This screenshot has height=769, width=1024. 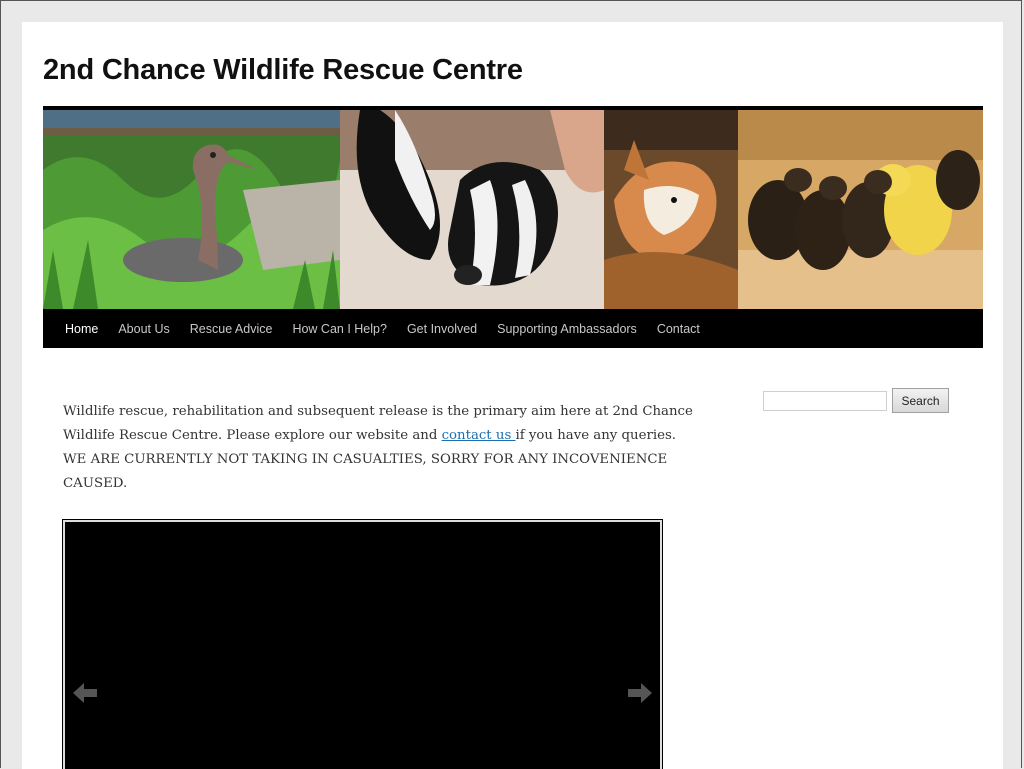 I want to click on banner-grebe-photo, so click(x=191, y=209).